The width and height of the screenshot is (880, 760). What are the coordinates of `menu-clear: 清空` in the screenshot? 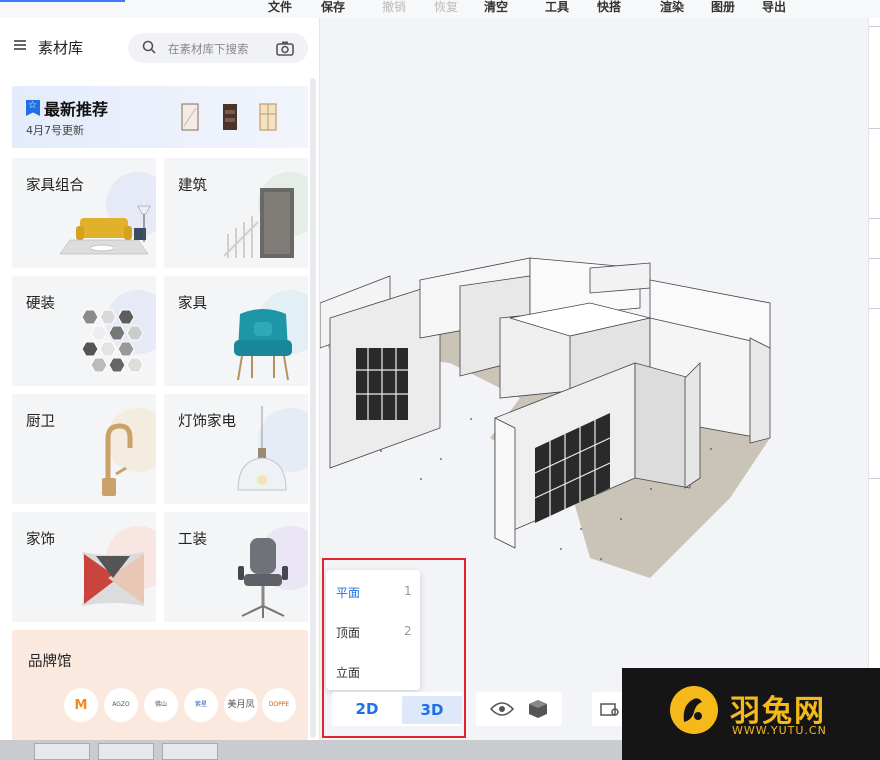 It's located at (496, 7).